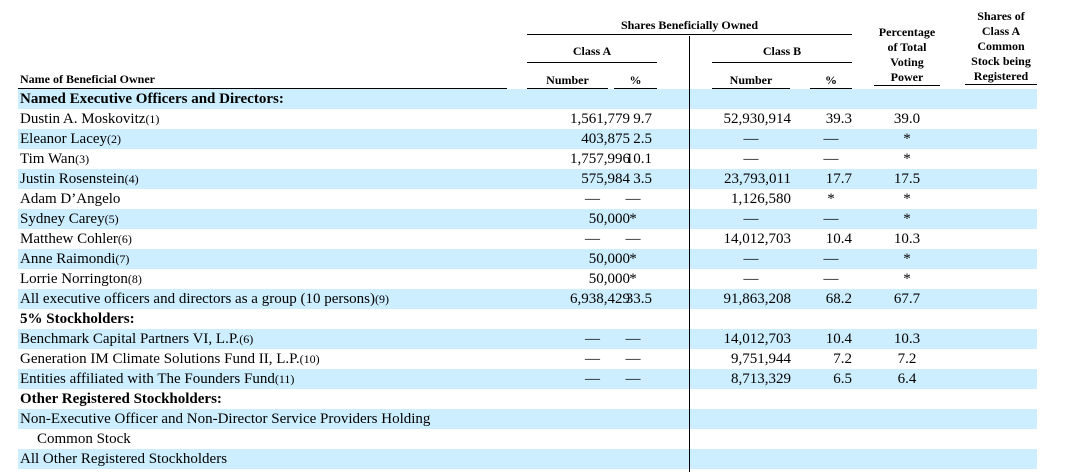  I want to click on owner-name-text: Sydney Carey, so click(62, 219).